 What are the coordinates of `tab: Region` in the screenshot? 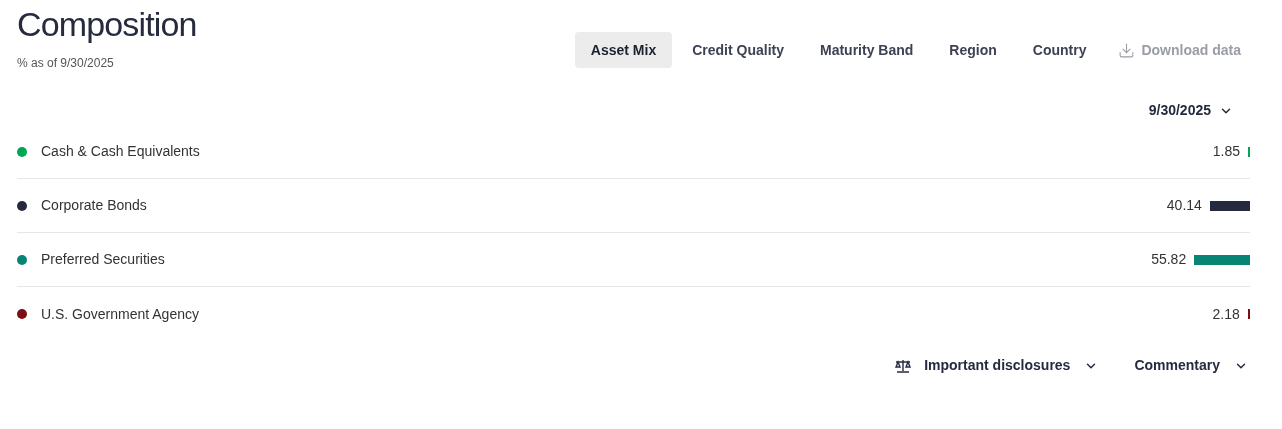 It's located at (973, 50).